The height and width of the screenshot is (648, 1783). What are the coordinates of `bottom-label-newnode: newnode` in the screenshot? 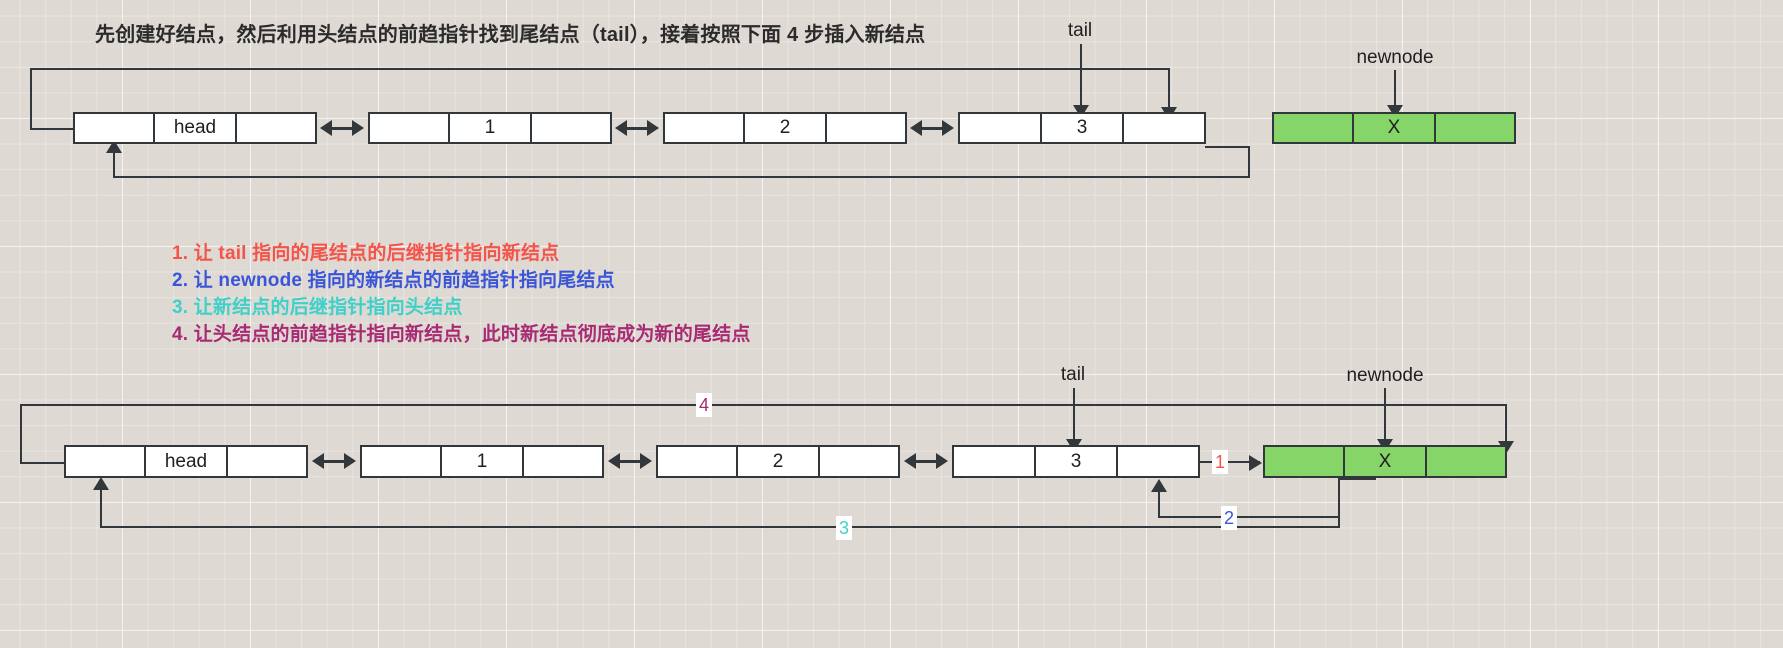 It's located at (1385, 375).